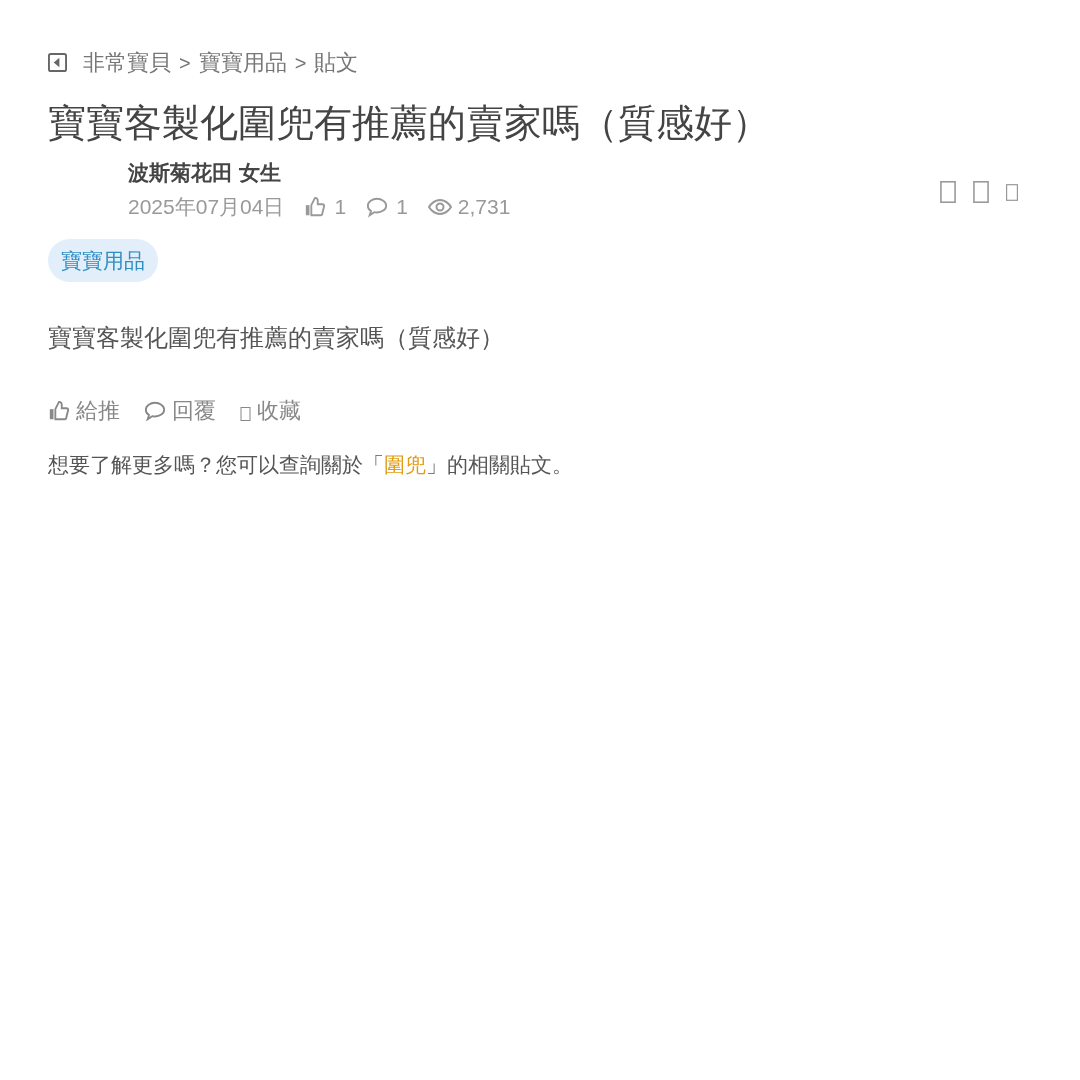 The height and width of the screenshot is (1080, 1080). Describe the element at coordinates (402, 207) in the screenshot. I see `comment-count: 1` at that location.